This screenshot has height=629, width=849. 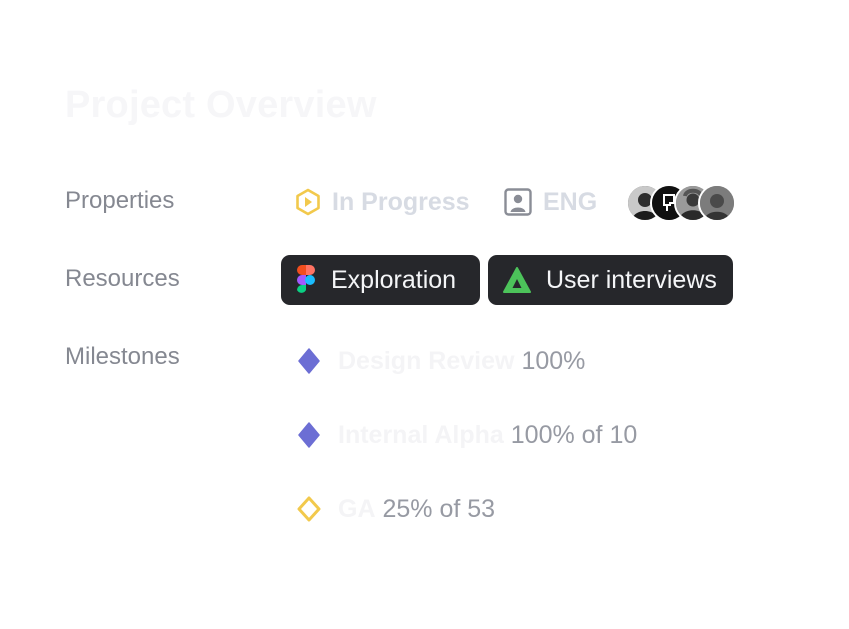 I want to click on figma-icon, so click(x=306, y=280).